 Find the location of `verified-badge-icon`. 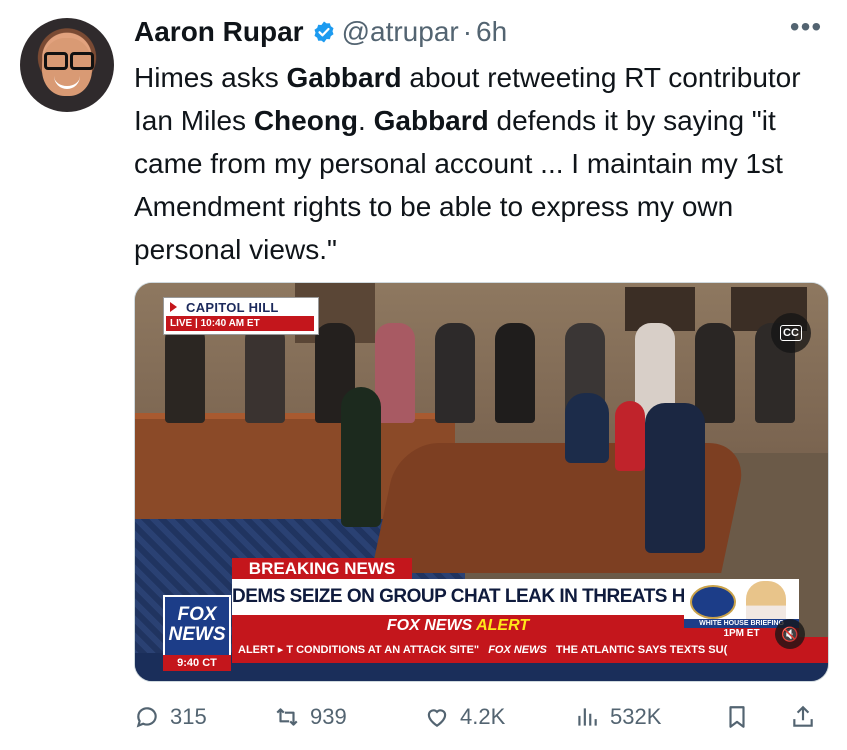

verified-badge-icon is located at coordinates (324, 32).